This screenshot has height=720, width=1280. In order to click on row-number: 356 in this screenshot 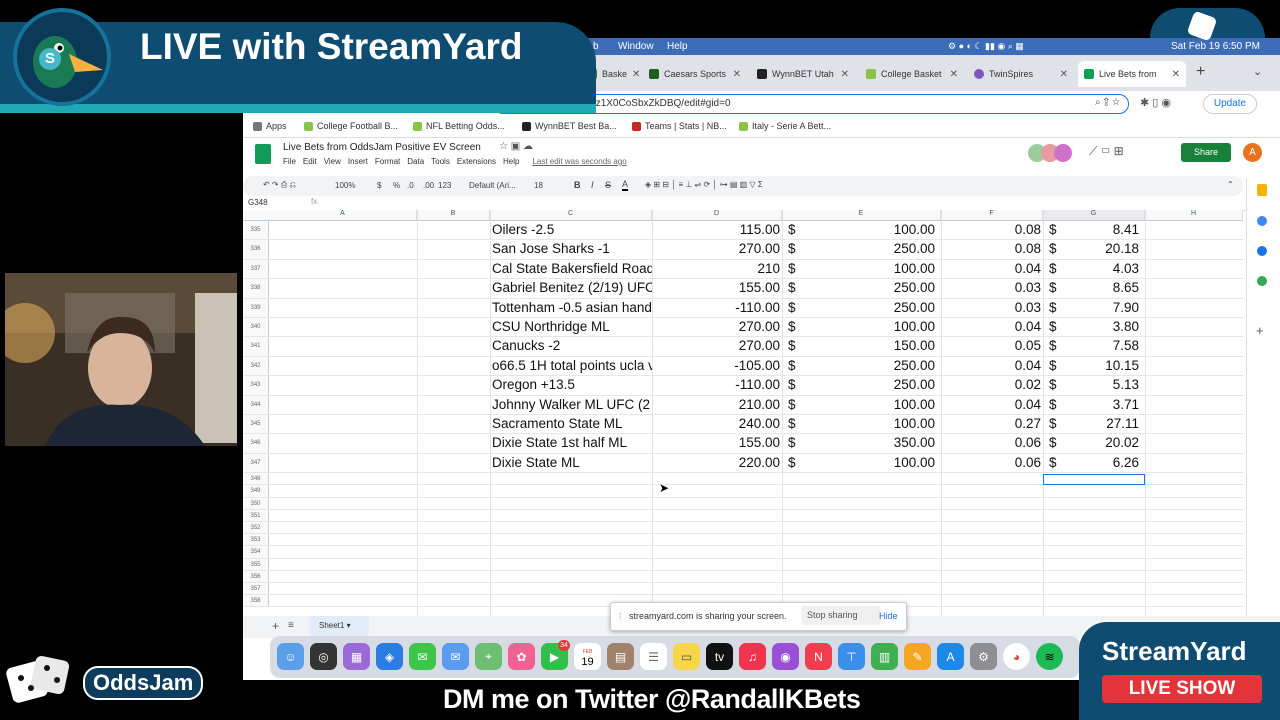, I will do `click(256, 576)`.